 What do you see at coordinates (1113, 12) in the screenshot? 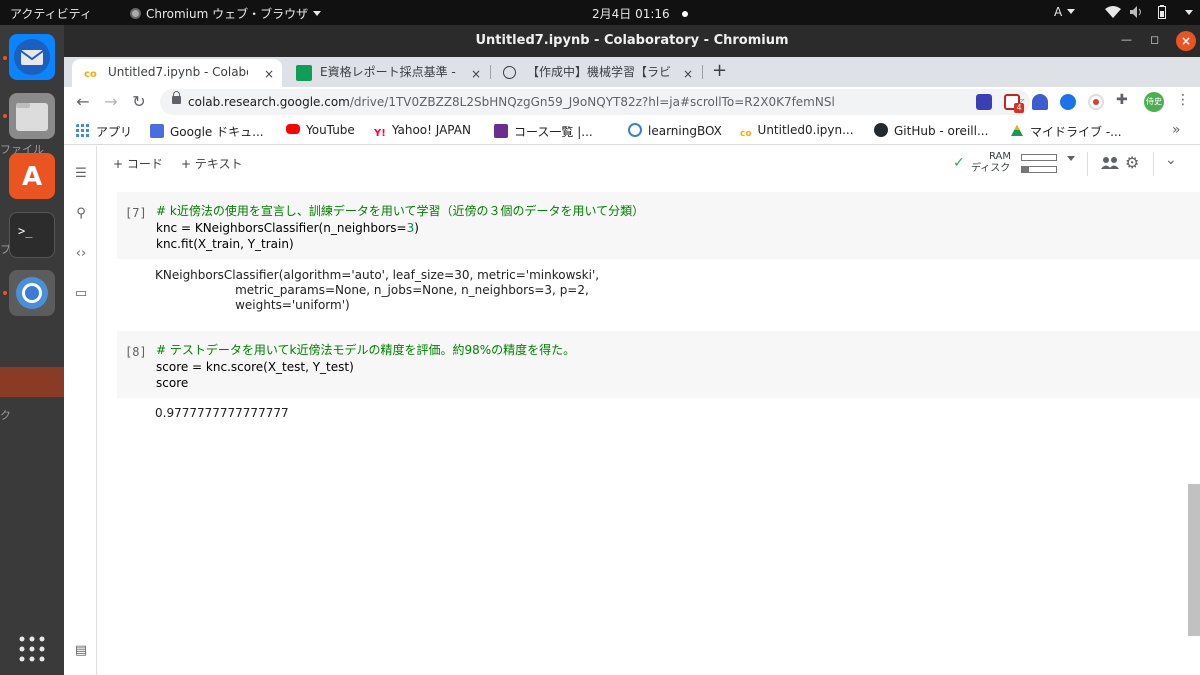
I see `wifi-icon` at bounding box center [1113, 12].